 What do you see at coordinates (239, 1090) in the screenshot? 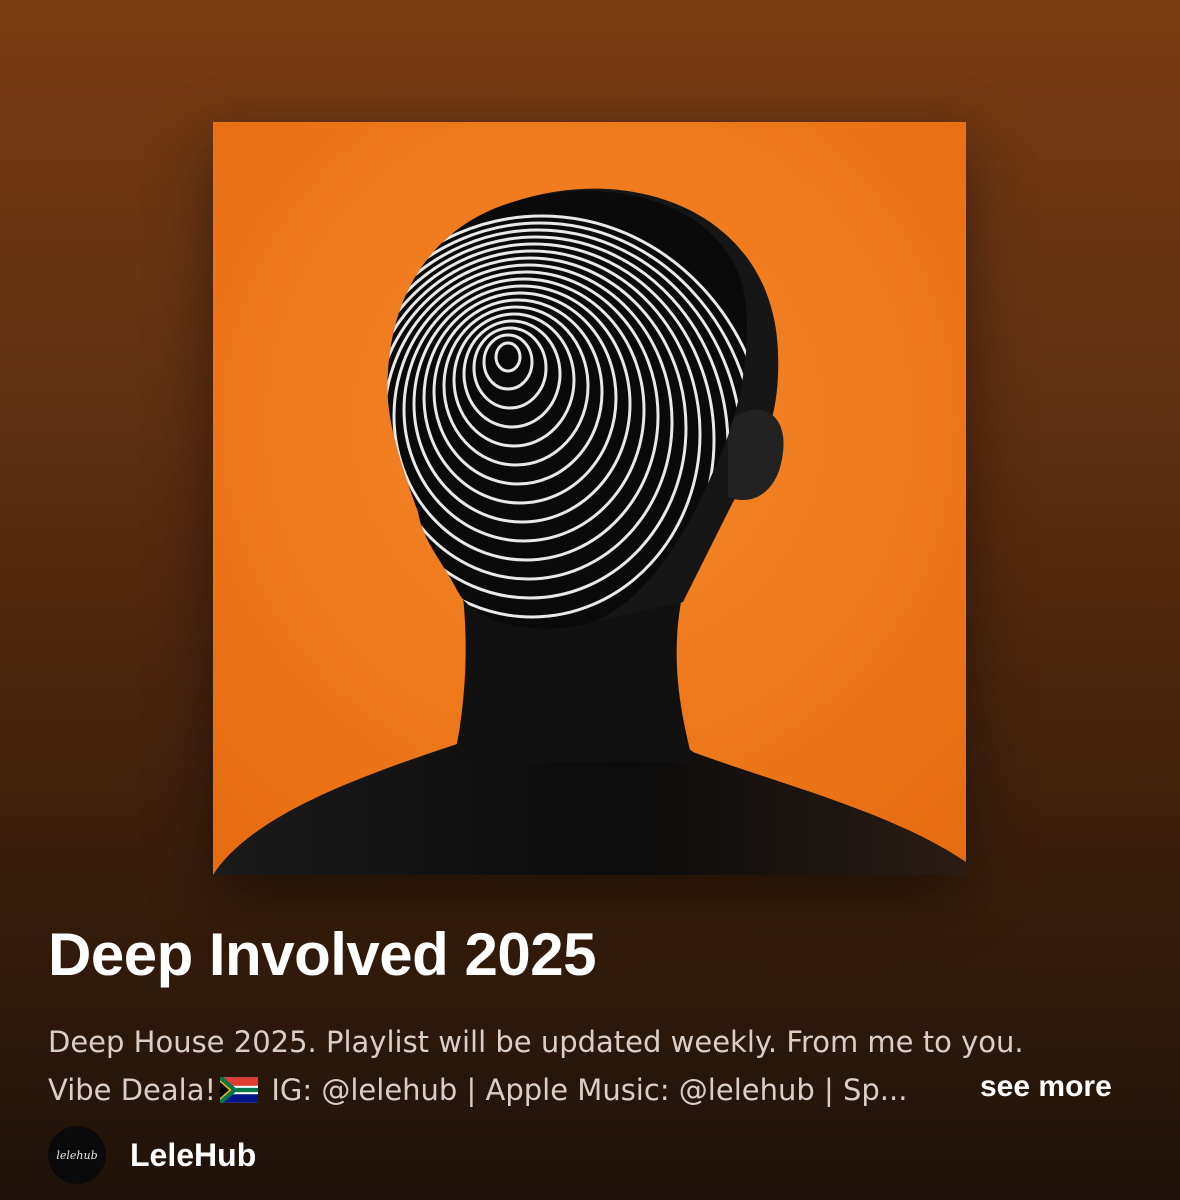
I see `south-africa-flag-icon` at bounding box center [239, 1090].